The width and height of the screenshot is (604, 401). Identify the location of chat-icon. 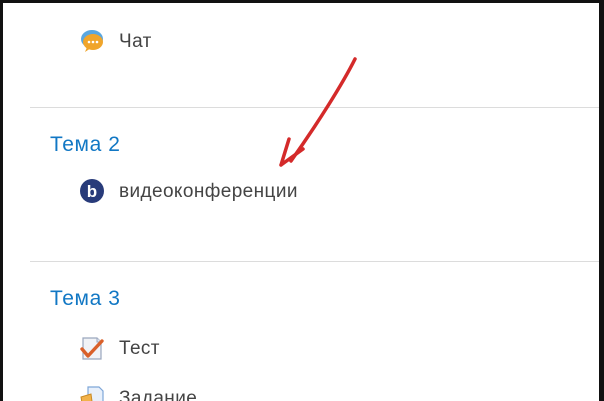
(92, 41).